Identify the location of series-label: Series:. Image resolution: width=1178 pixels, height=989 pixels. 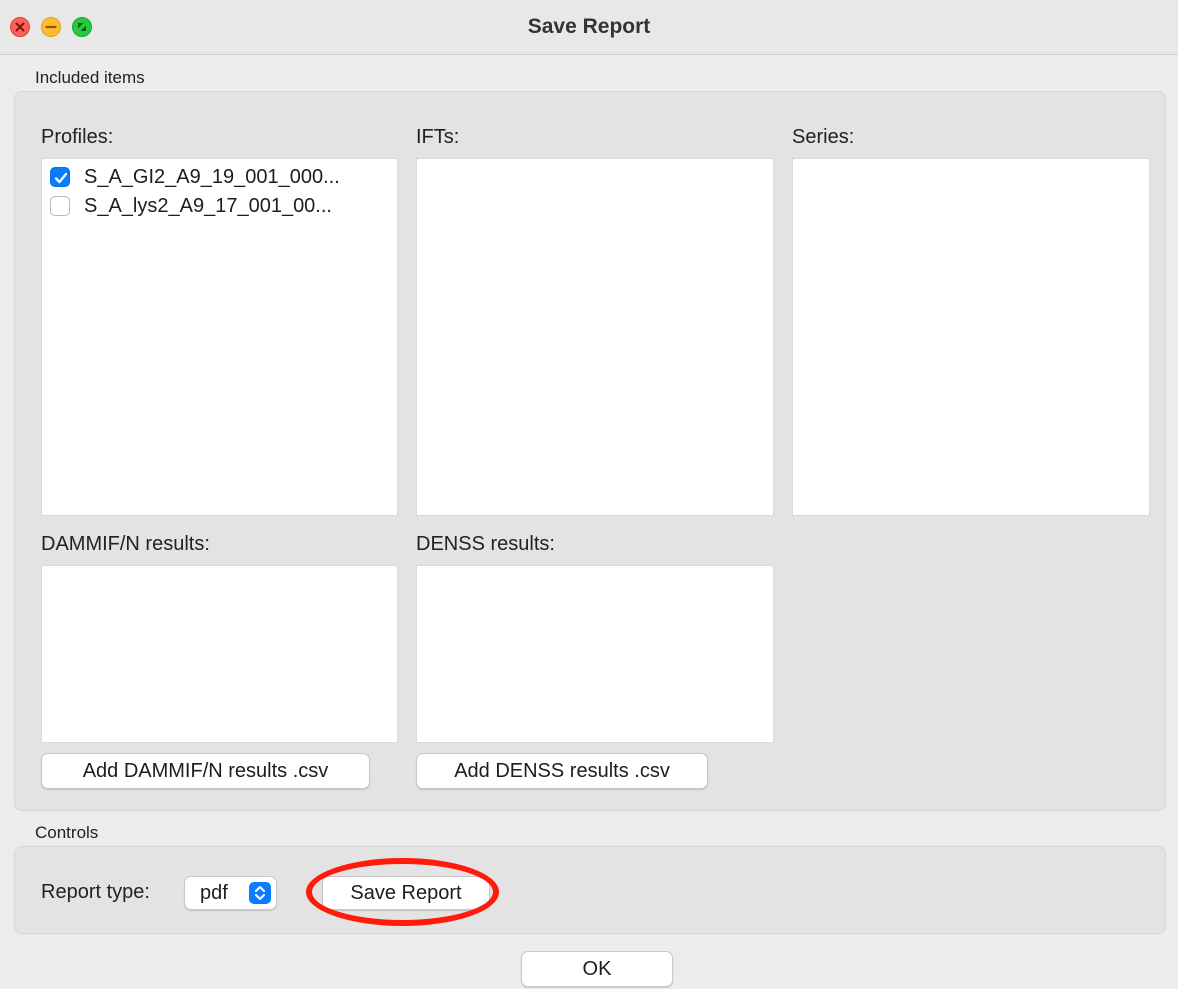
(823, 137).